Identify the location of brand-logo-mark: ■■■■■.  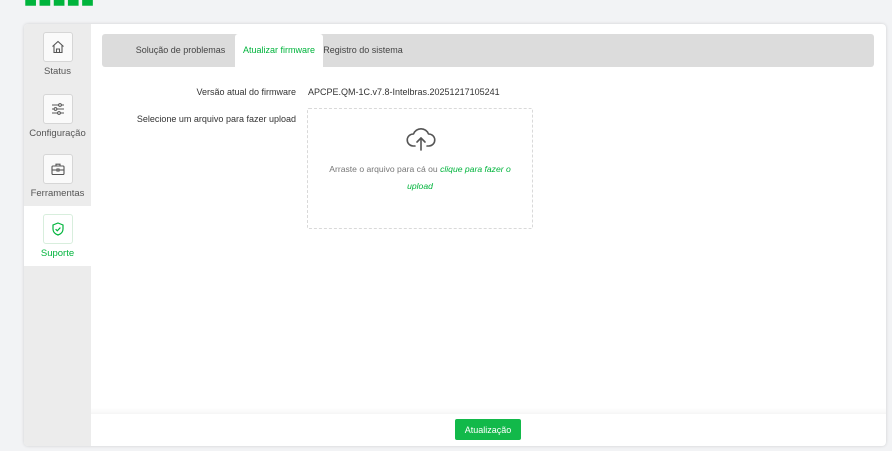
(59, 3).